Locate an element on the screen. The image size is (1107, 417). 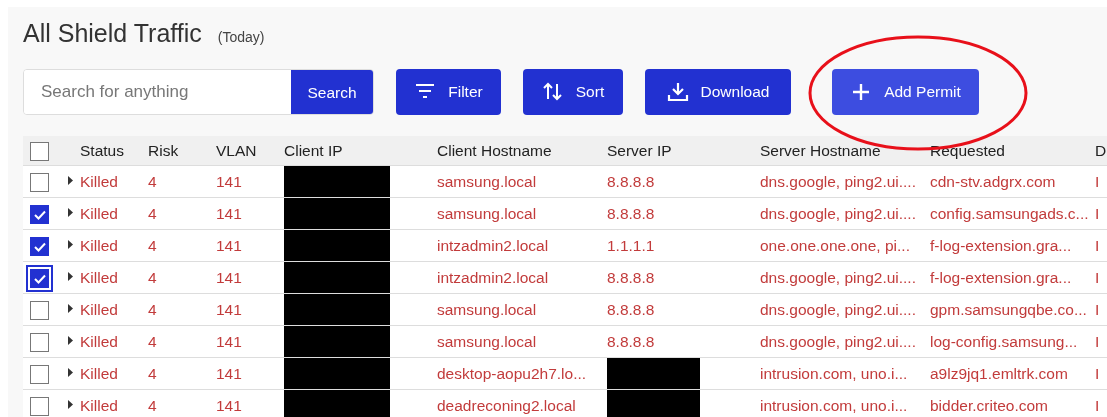
search-field: Search for anything Search is located at coordinates (198, 91).